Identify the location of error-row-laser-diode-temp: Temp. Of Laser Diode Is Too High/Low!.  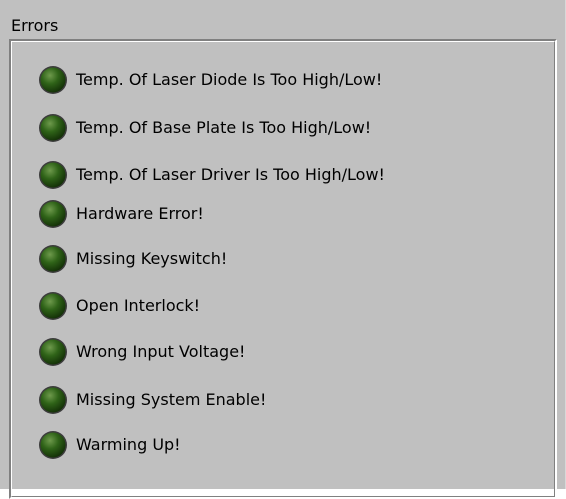
(210, 80).